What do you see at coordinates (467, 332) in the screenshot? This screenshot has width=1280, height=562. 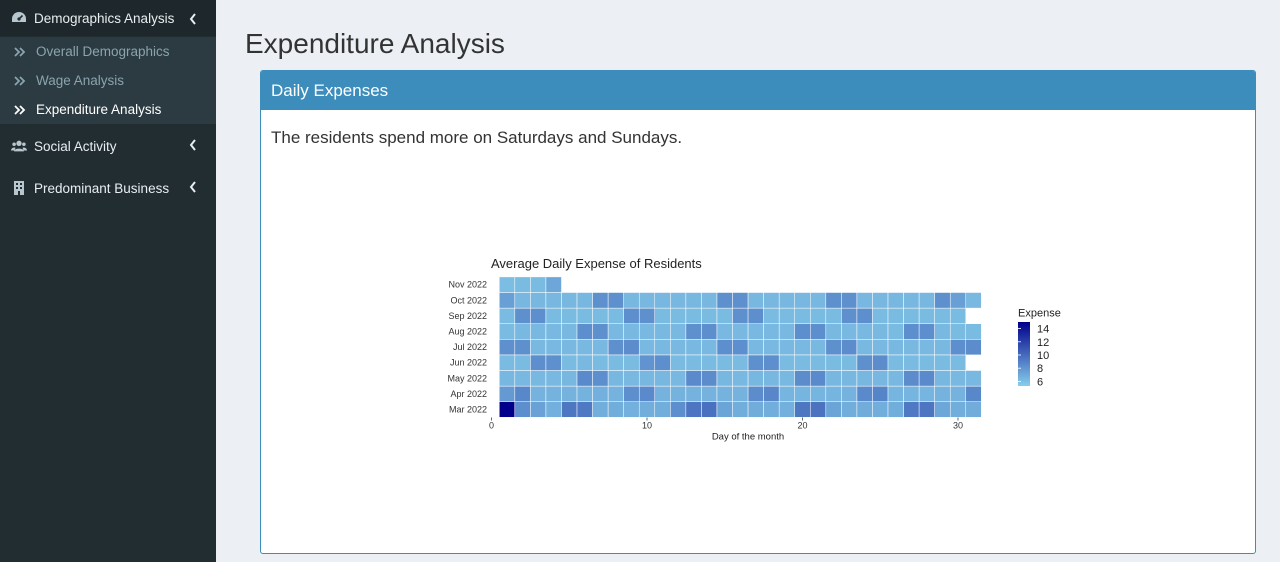 I see `y-tick-label: Aug 2022` at bounding box center [467, 332].